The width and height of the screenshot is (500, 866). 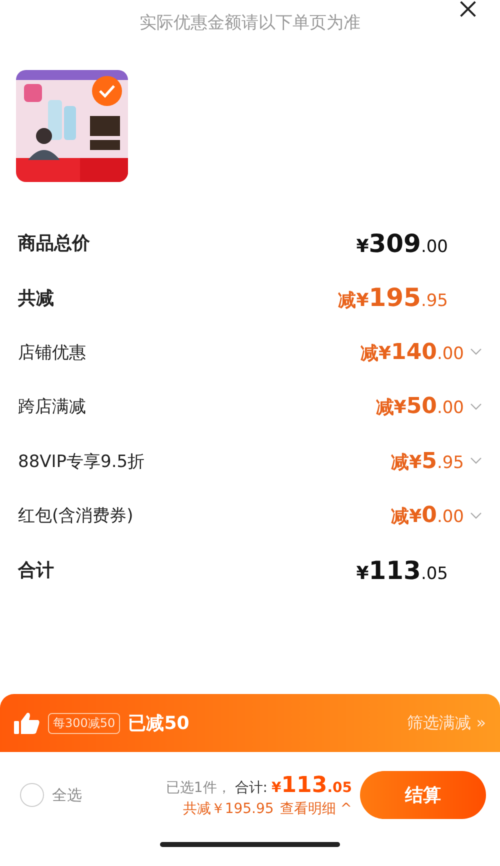 I want to click on dialog-subtitle: 实际优惠金额请以下单页为准, so click(x=250, y=23).